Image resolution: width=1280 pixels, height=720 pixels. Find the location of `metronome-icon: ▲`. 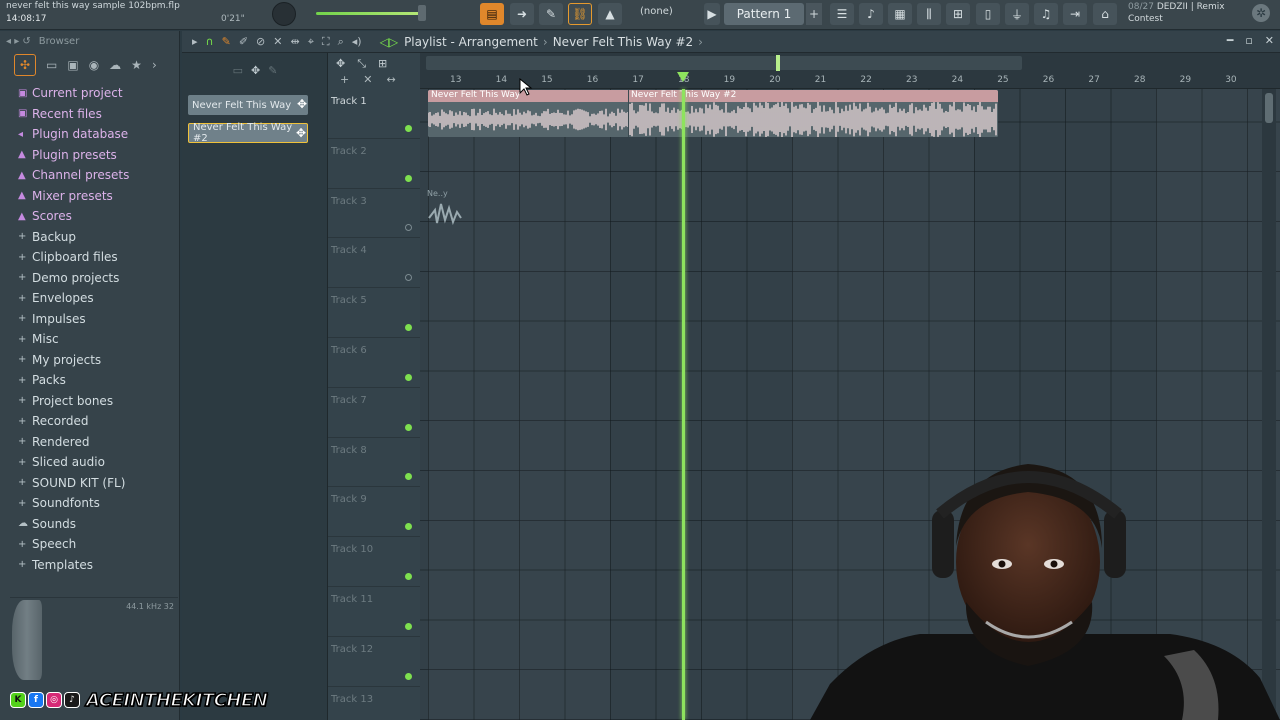

metronome-icon: ▲ is located at coordinates (610, 14).